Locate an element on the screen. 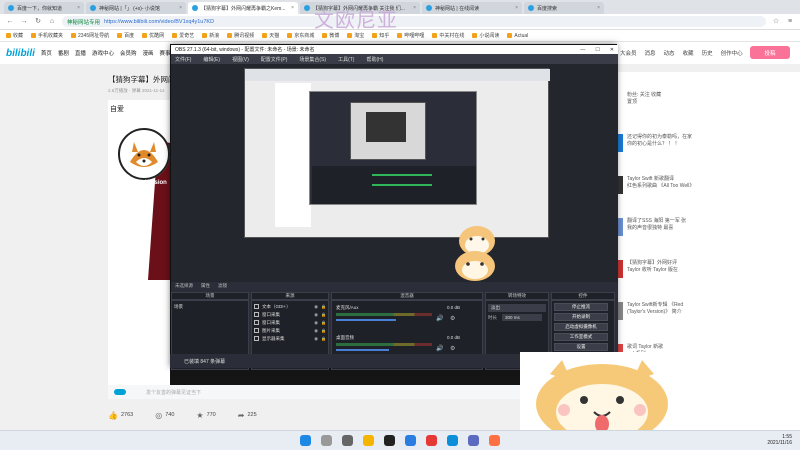 The height and width of the screenshot is (450, 800). maximize-icon: ☐ is located at coordinates (597, 50).